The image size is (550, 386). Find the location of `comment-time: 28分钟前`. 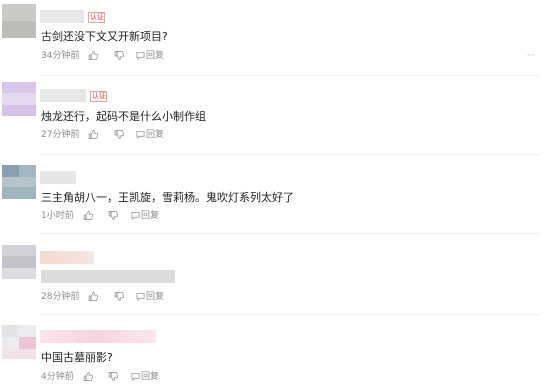

comment-time: 28分钟前 is located at coordinates (60, 297).